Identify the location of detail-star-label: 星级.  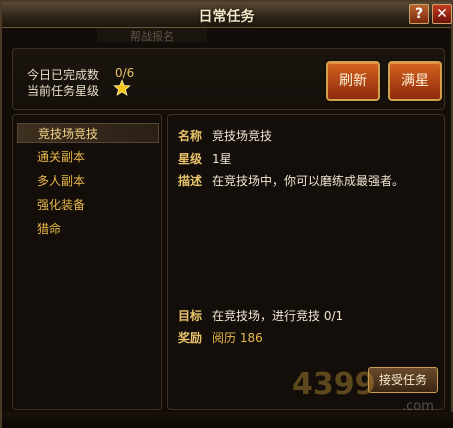
(190, 159).